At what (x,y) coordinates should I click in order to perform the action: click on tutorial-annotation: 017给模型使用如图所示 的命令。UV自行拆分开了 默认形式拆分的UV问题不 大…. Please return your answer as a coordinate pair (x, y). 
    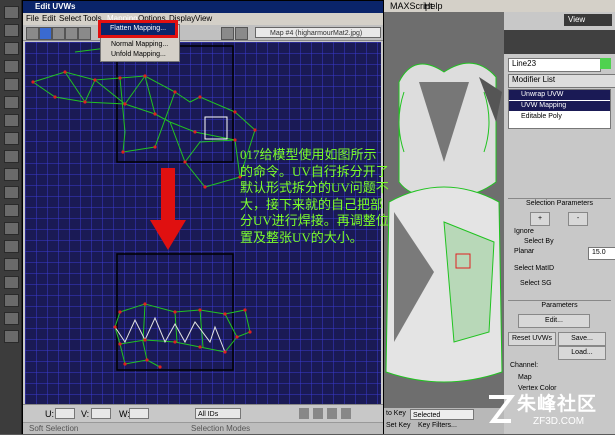
    Looking at the image, I should click on (314, 196).